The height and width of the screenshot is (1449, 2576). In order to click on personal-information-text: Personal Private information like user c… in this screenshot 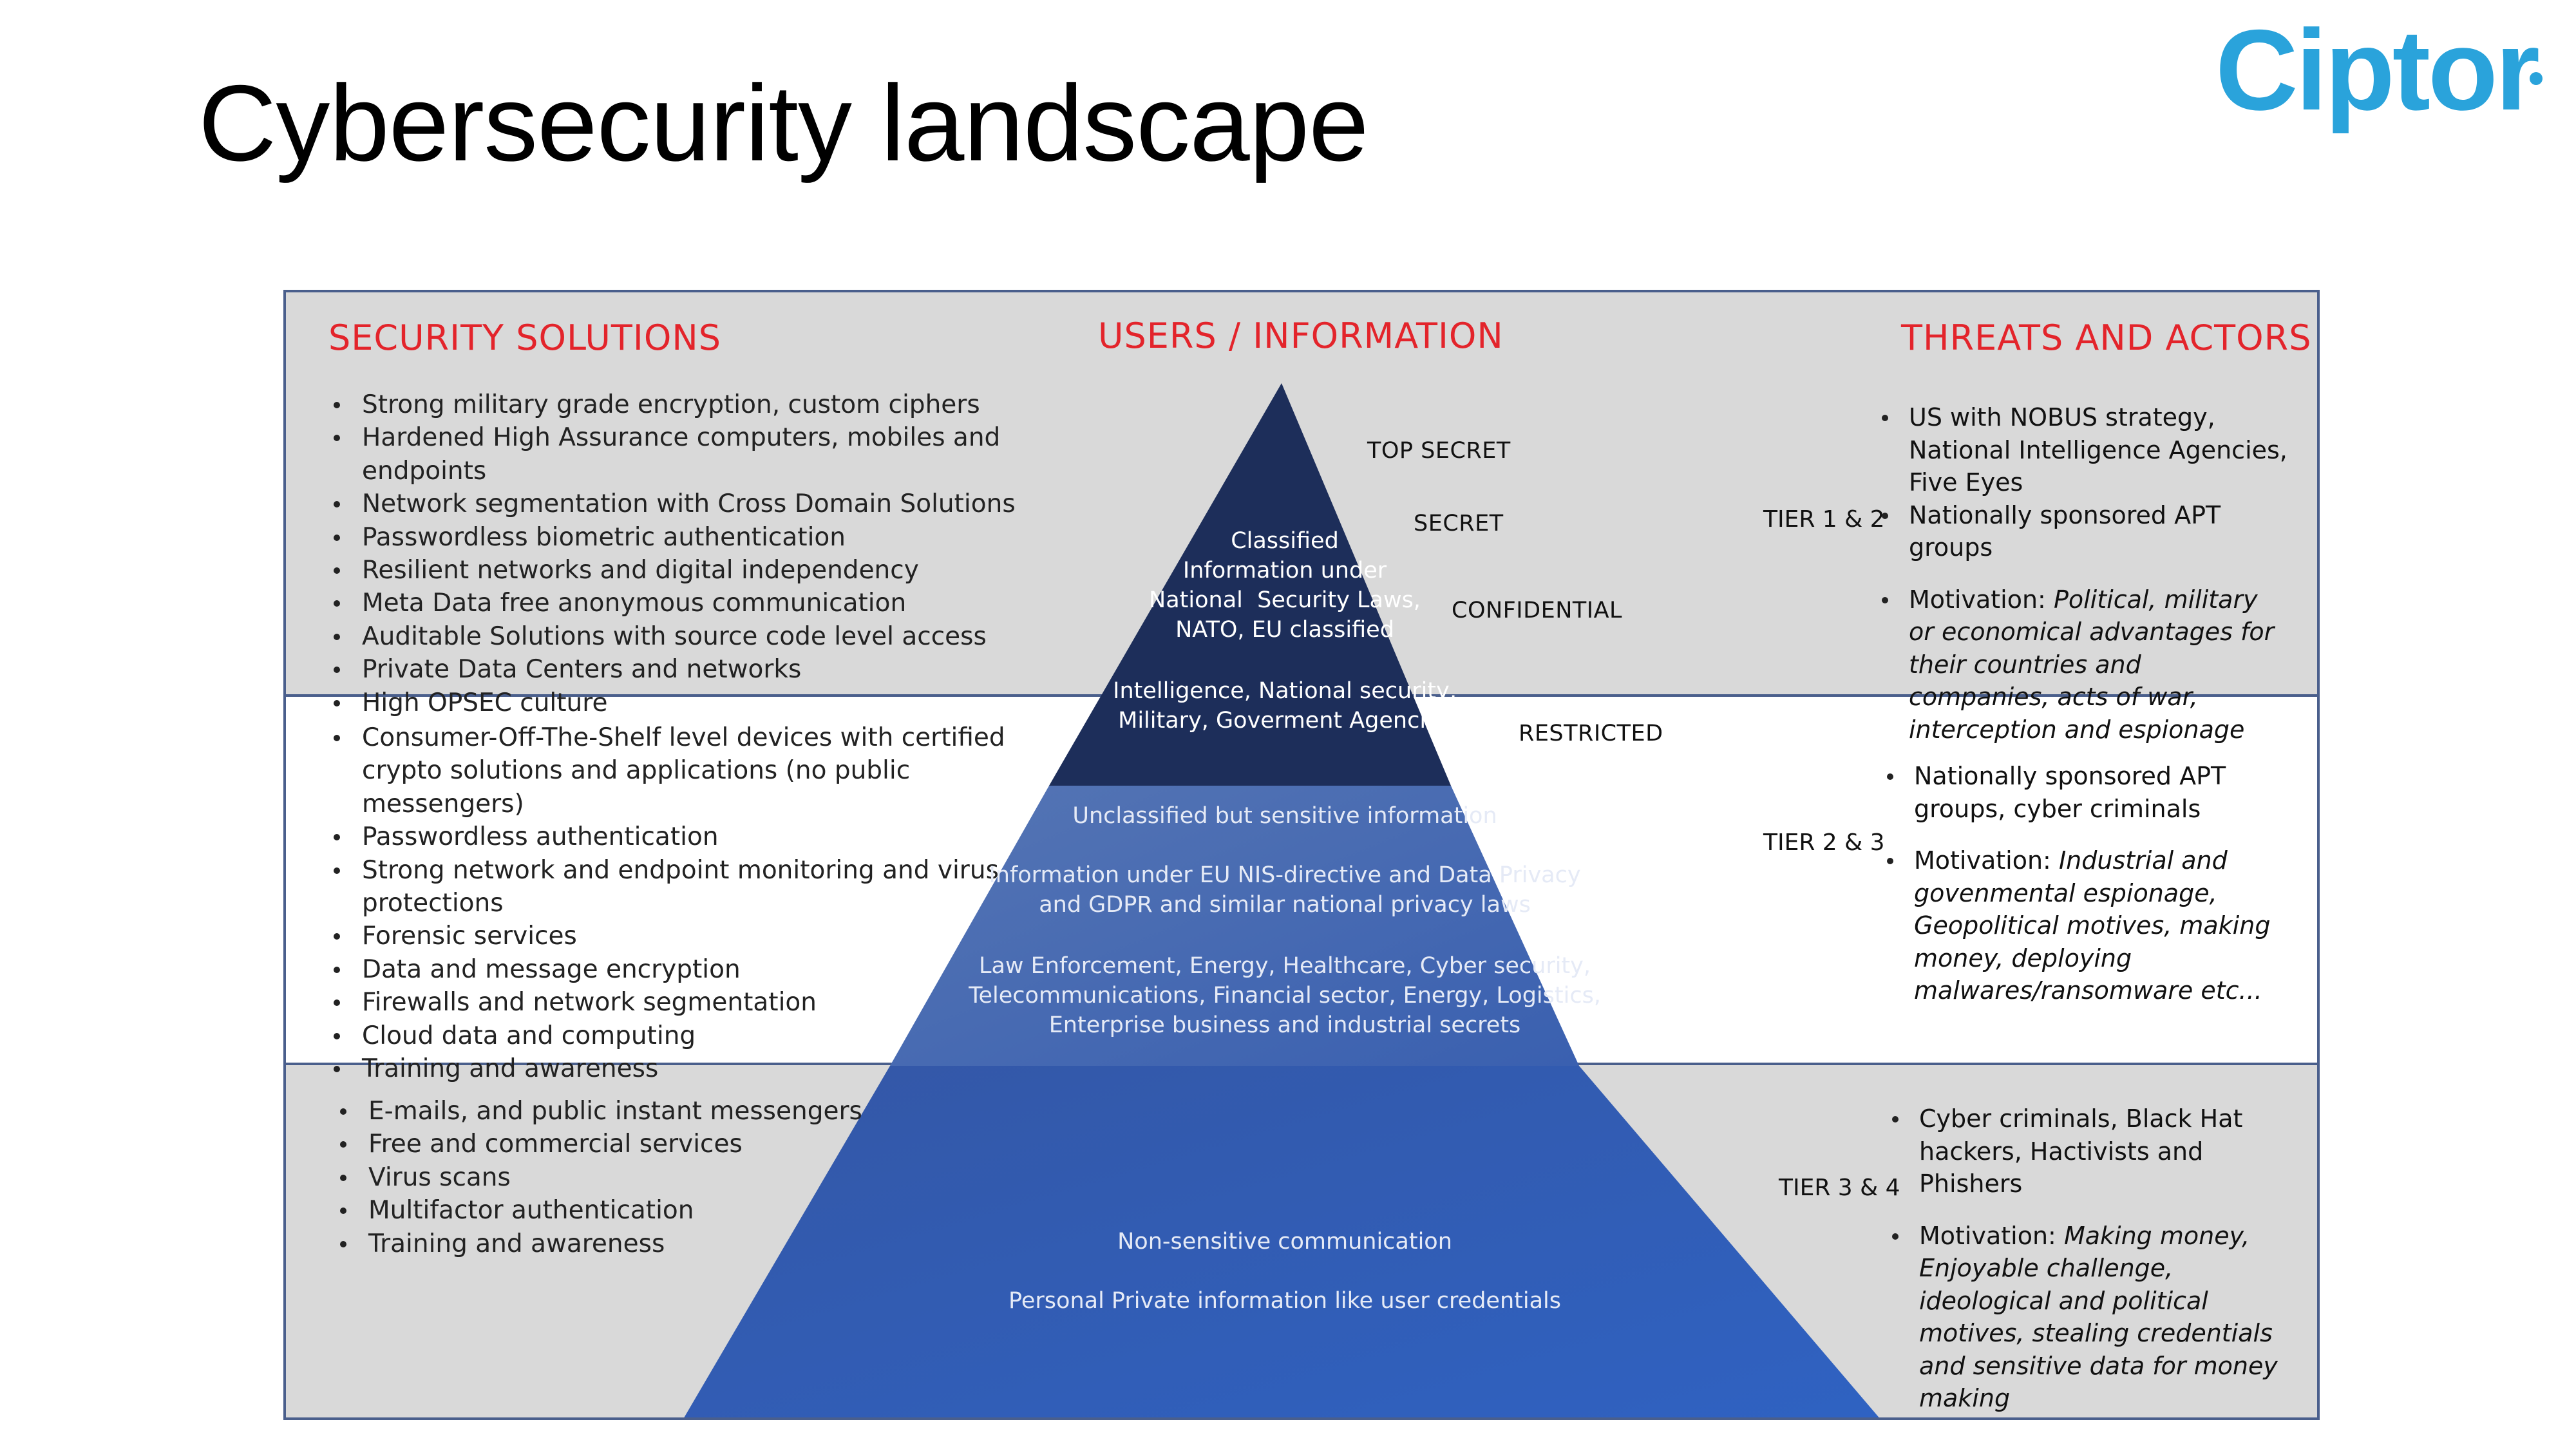, I will do `click(1285, 1301)`.